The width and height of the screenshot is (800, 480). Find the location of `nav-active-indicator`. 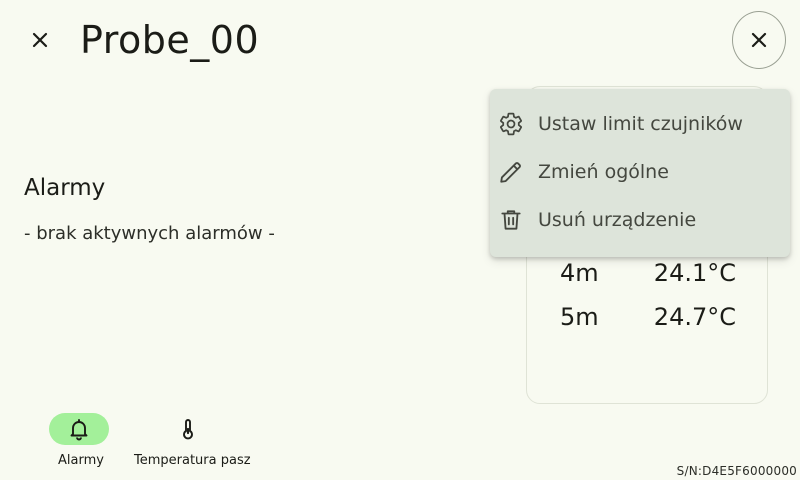

nav-active-indicator is located at coordinates (79, 429).